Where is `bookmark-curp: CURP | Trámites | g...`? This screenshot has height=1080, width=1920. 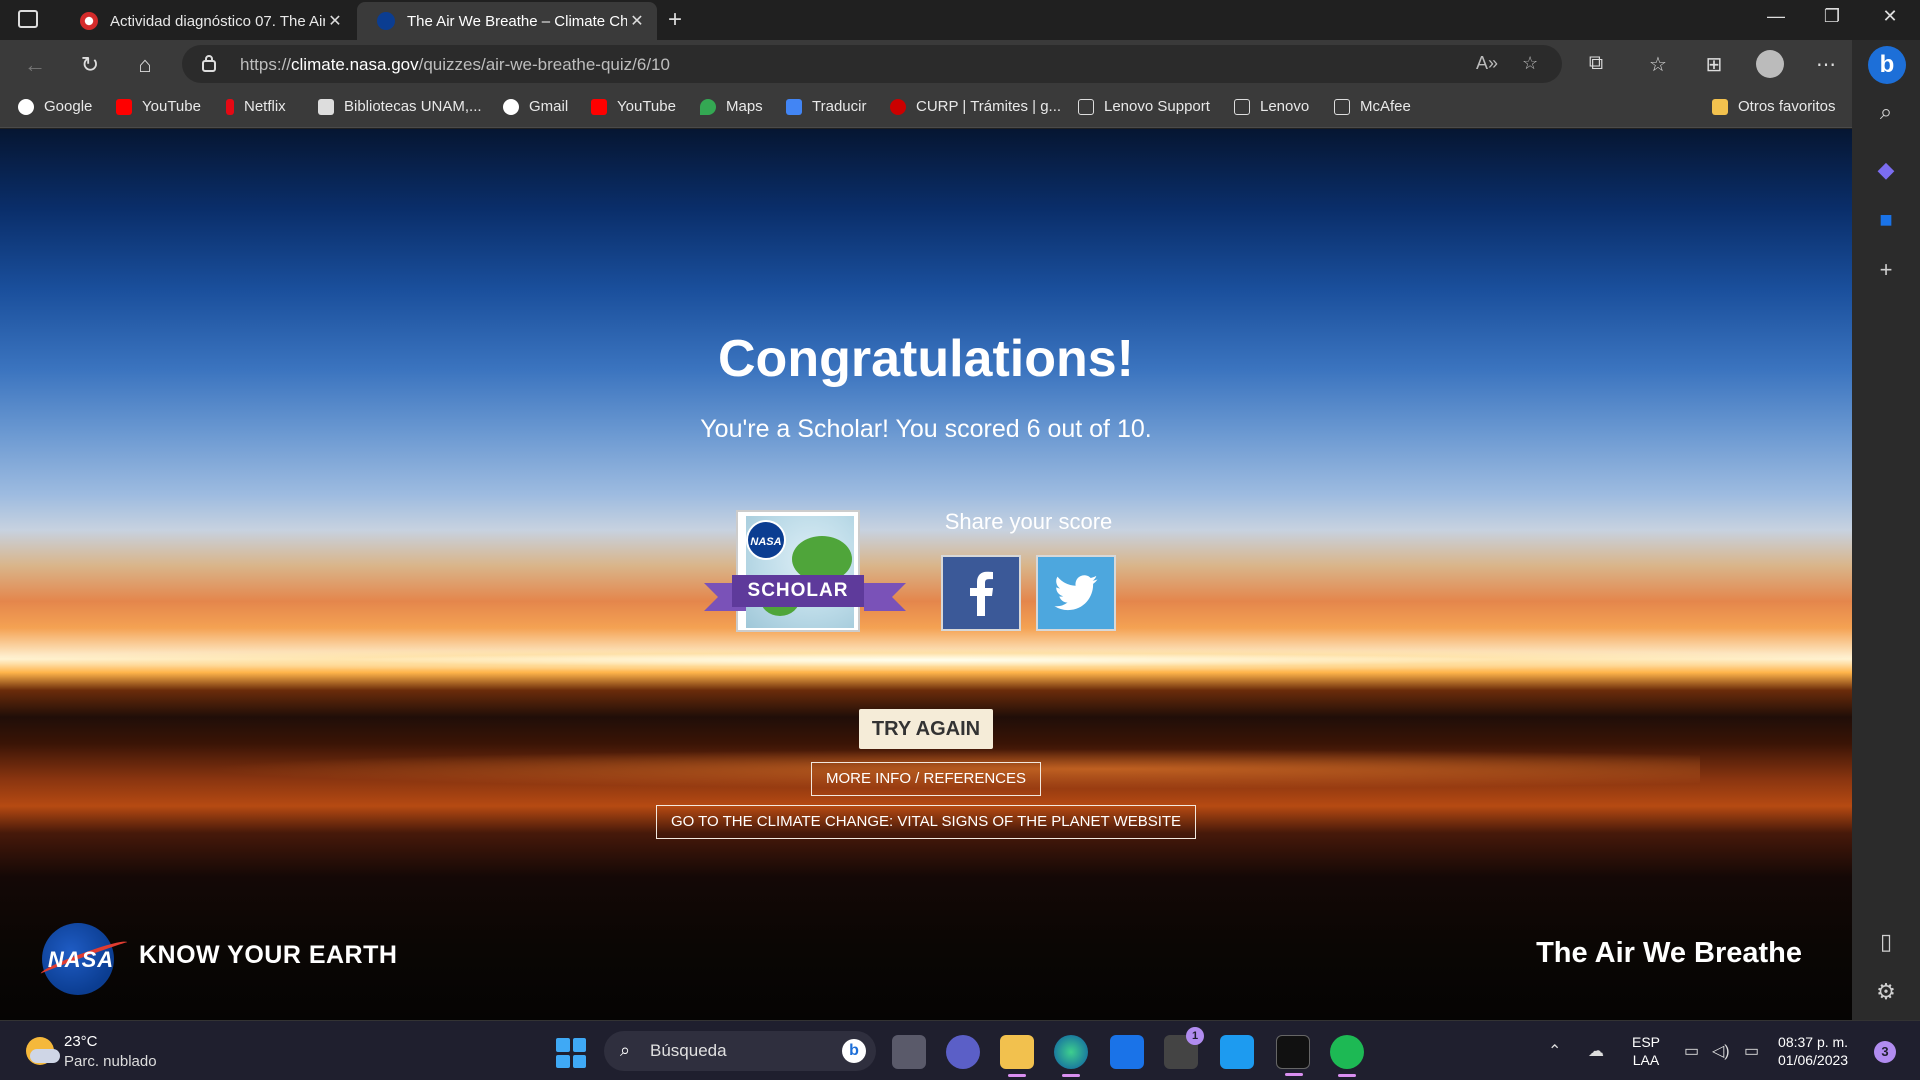
bookmark-curp: CURP | Trámites | g... is located at coordinates (975, 106).